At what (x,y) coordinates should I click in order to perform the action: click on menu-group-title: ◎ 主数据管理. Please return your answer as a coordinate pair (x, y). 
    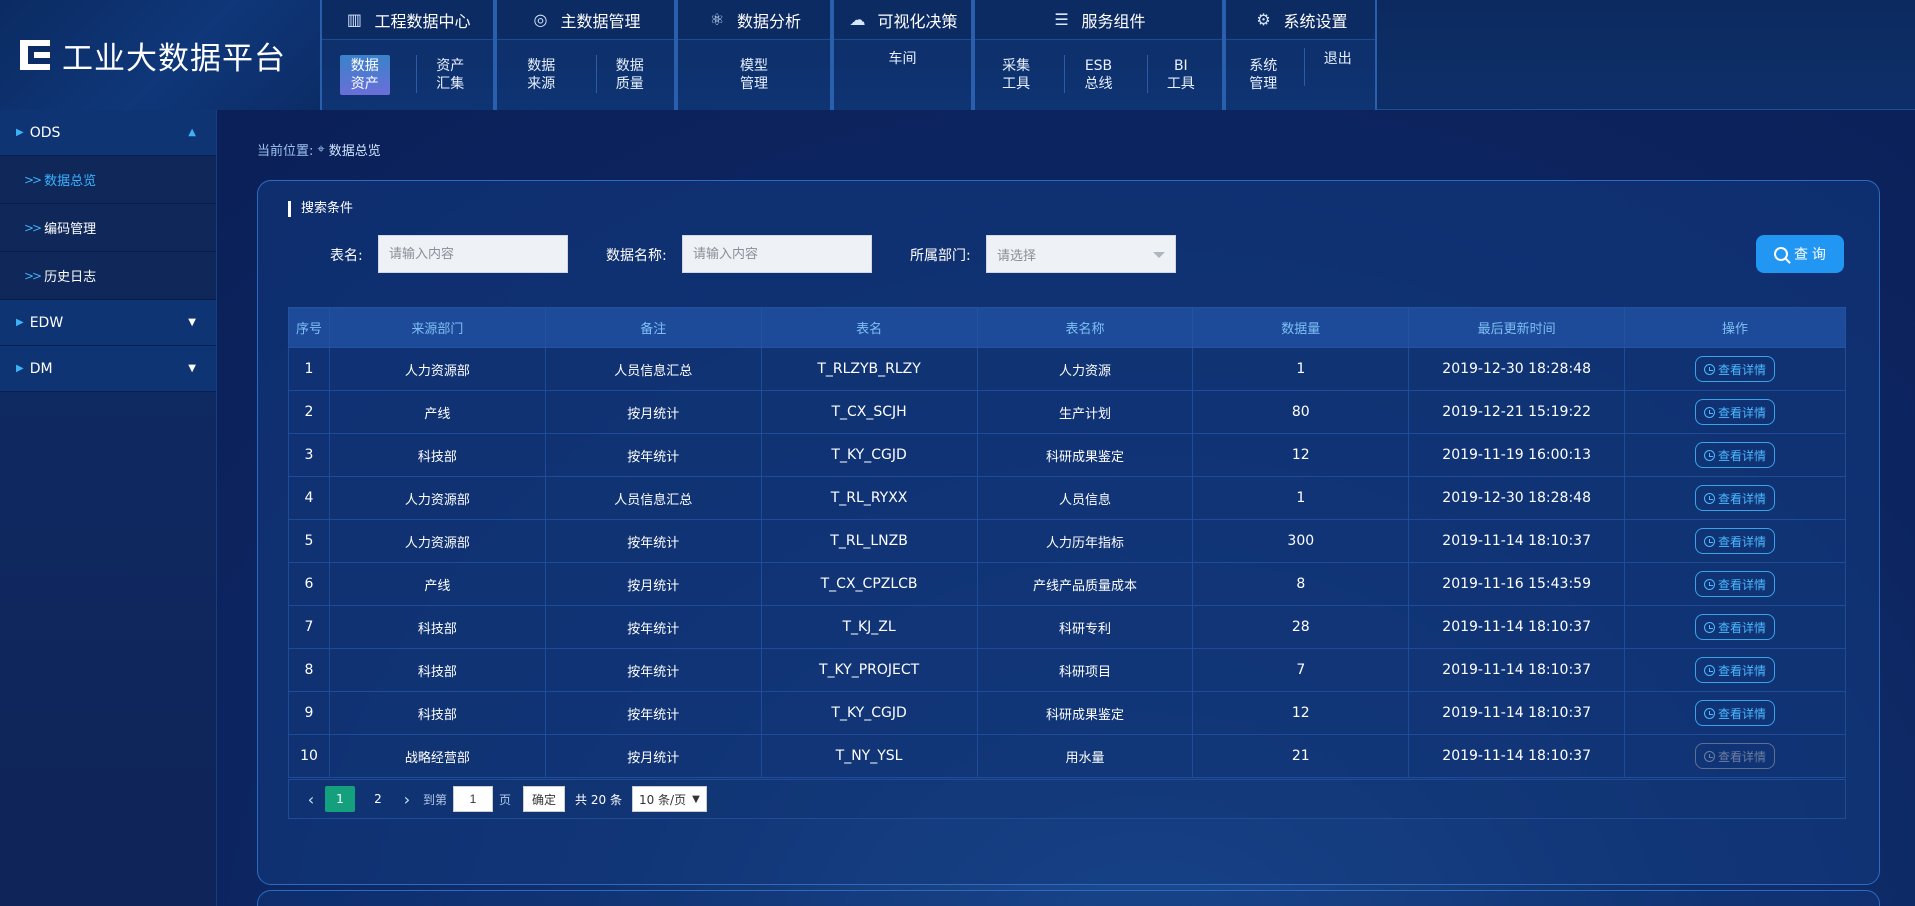
    Looking at the image, I should click on (585, 20).